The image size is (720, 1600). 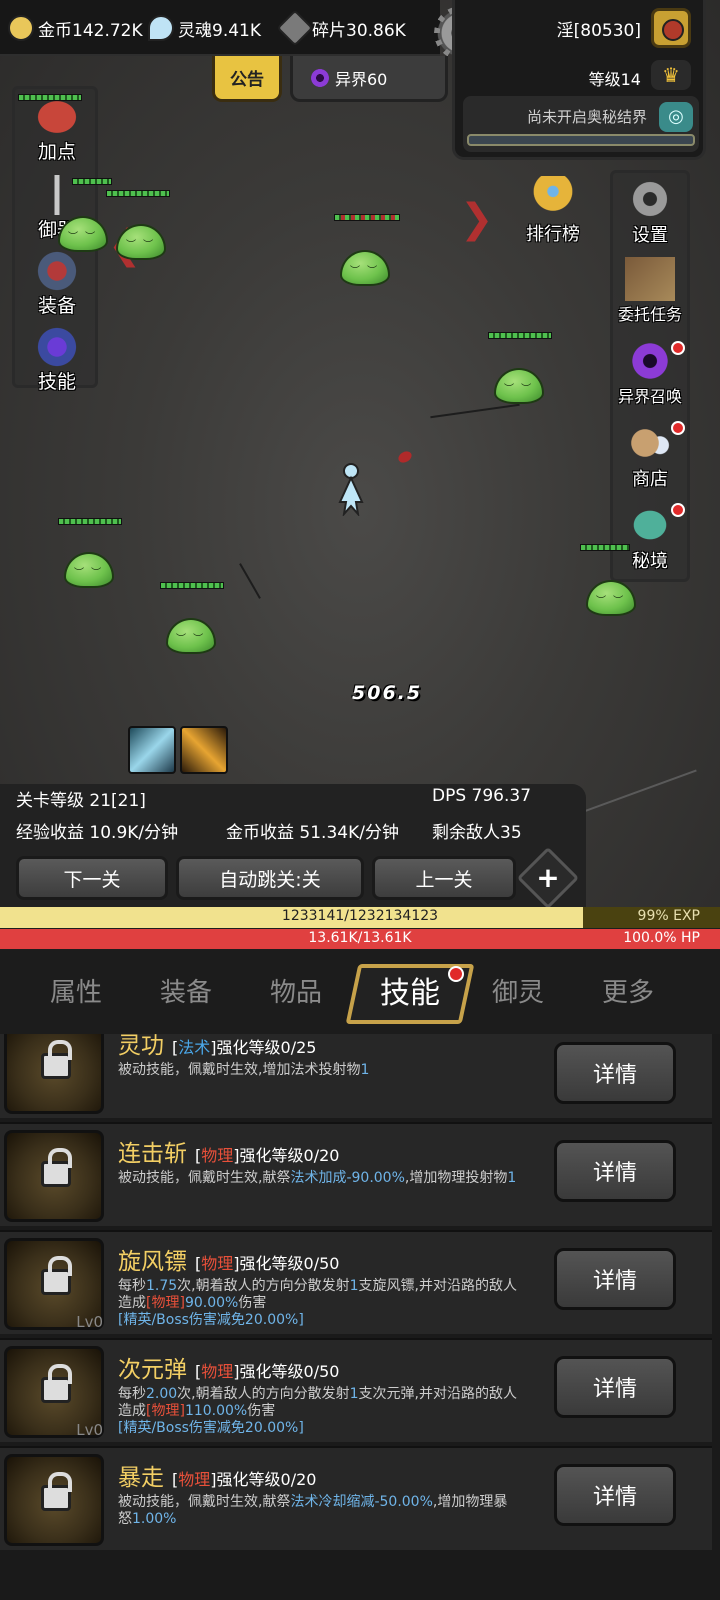 What do you see at coordinates (456, 1178) in the screenshot?
I see `description-part: ,增加物理投射物` at bounding box center [456, 1178].